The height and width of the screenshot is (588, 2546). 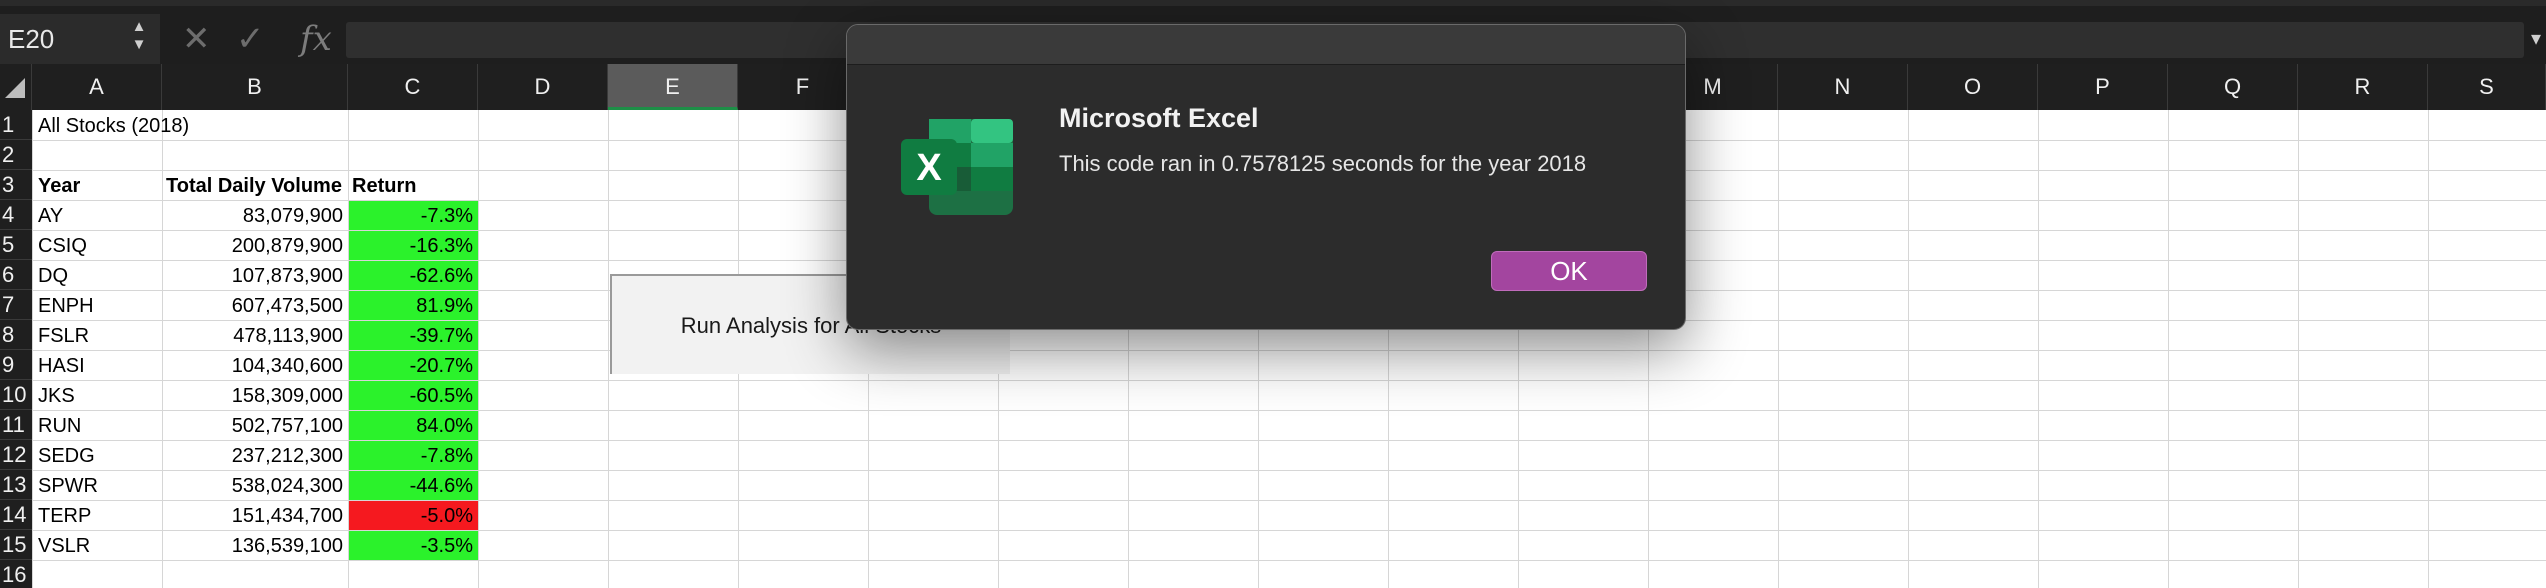 What do you see at coordinates (16, 545) in the screenshot?
I see `row-header-15: 15` at bounding box center [16, 545].